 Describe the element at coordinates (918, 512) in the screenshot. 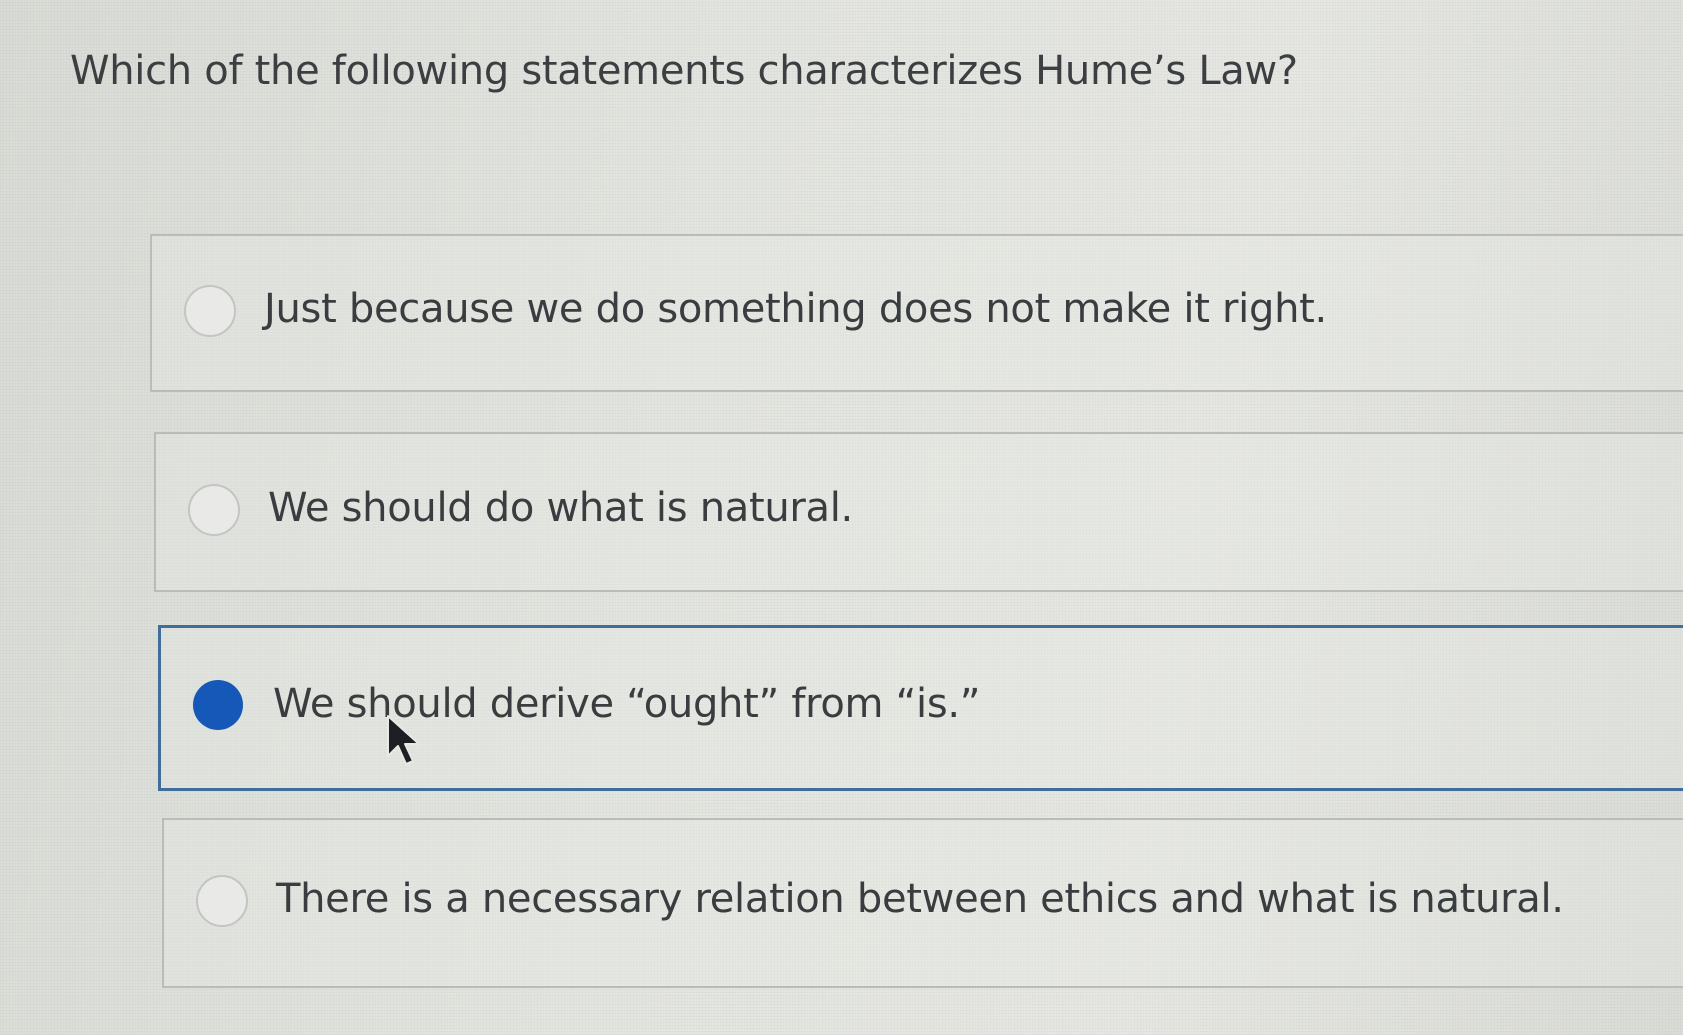

I see `answer-option-2: We should do what is natural.` at that location.